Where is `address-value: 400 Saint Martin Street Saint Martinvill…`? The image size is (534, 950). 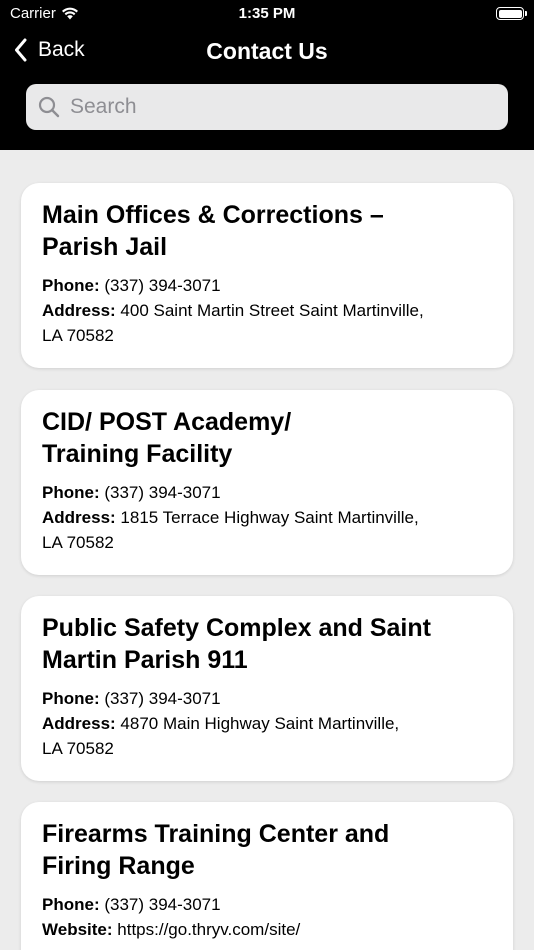 address-value: 400 Saint Martin Street Saint Martinvill… is located at coordinates (269, 310).